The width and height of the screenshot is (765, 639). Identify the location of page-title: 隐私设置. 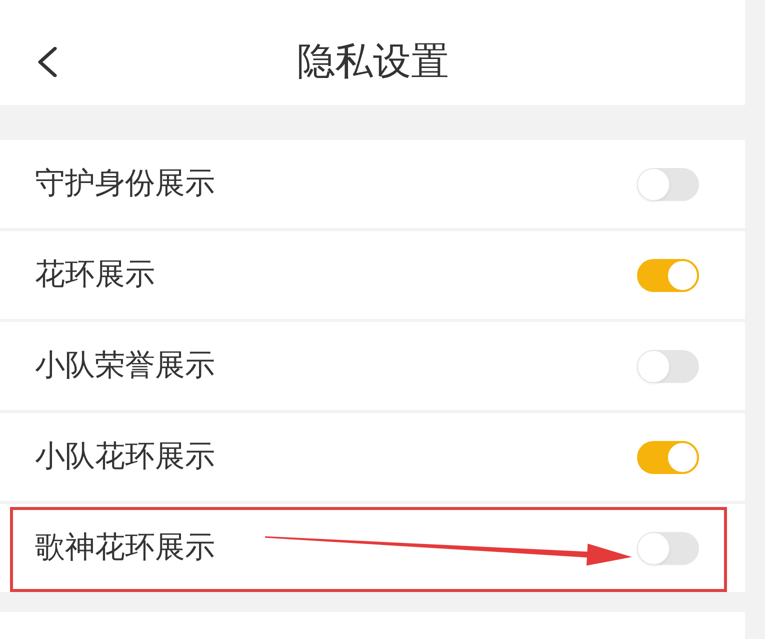
(373, 61).